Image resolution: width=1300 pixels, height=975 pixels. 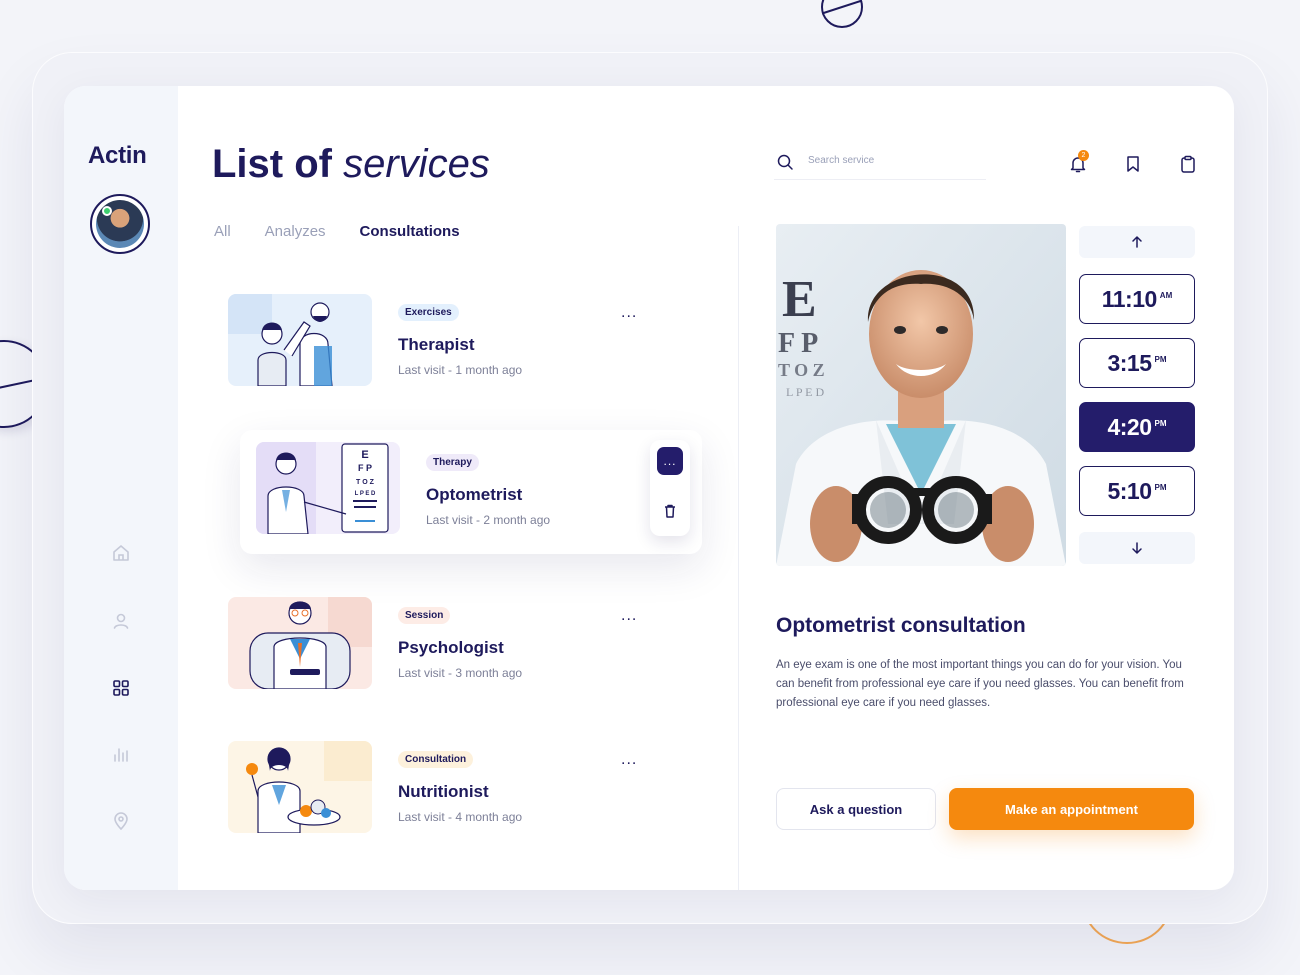 I want to click on ask-question-button: Ask a question, so click(x=856, y=809).